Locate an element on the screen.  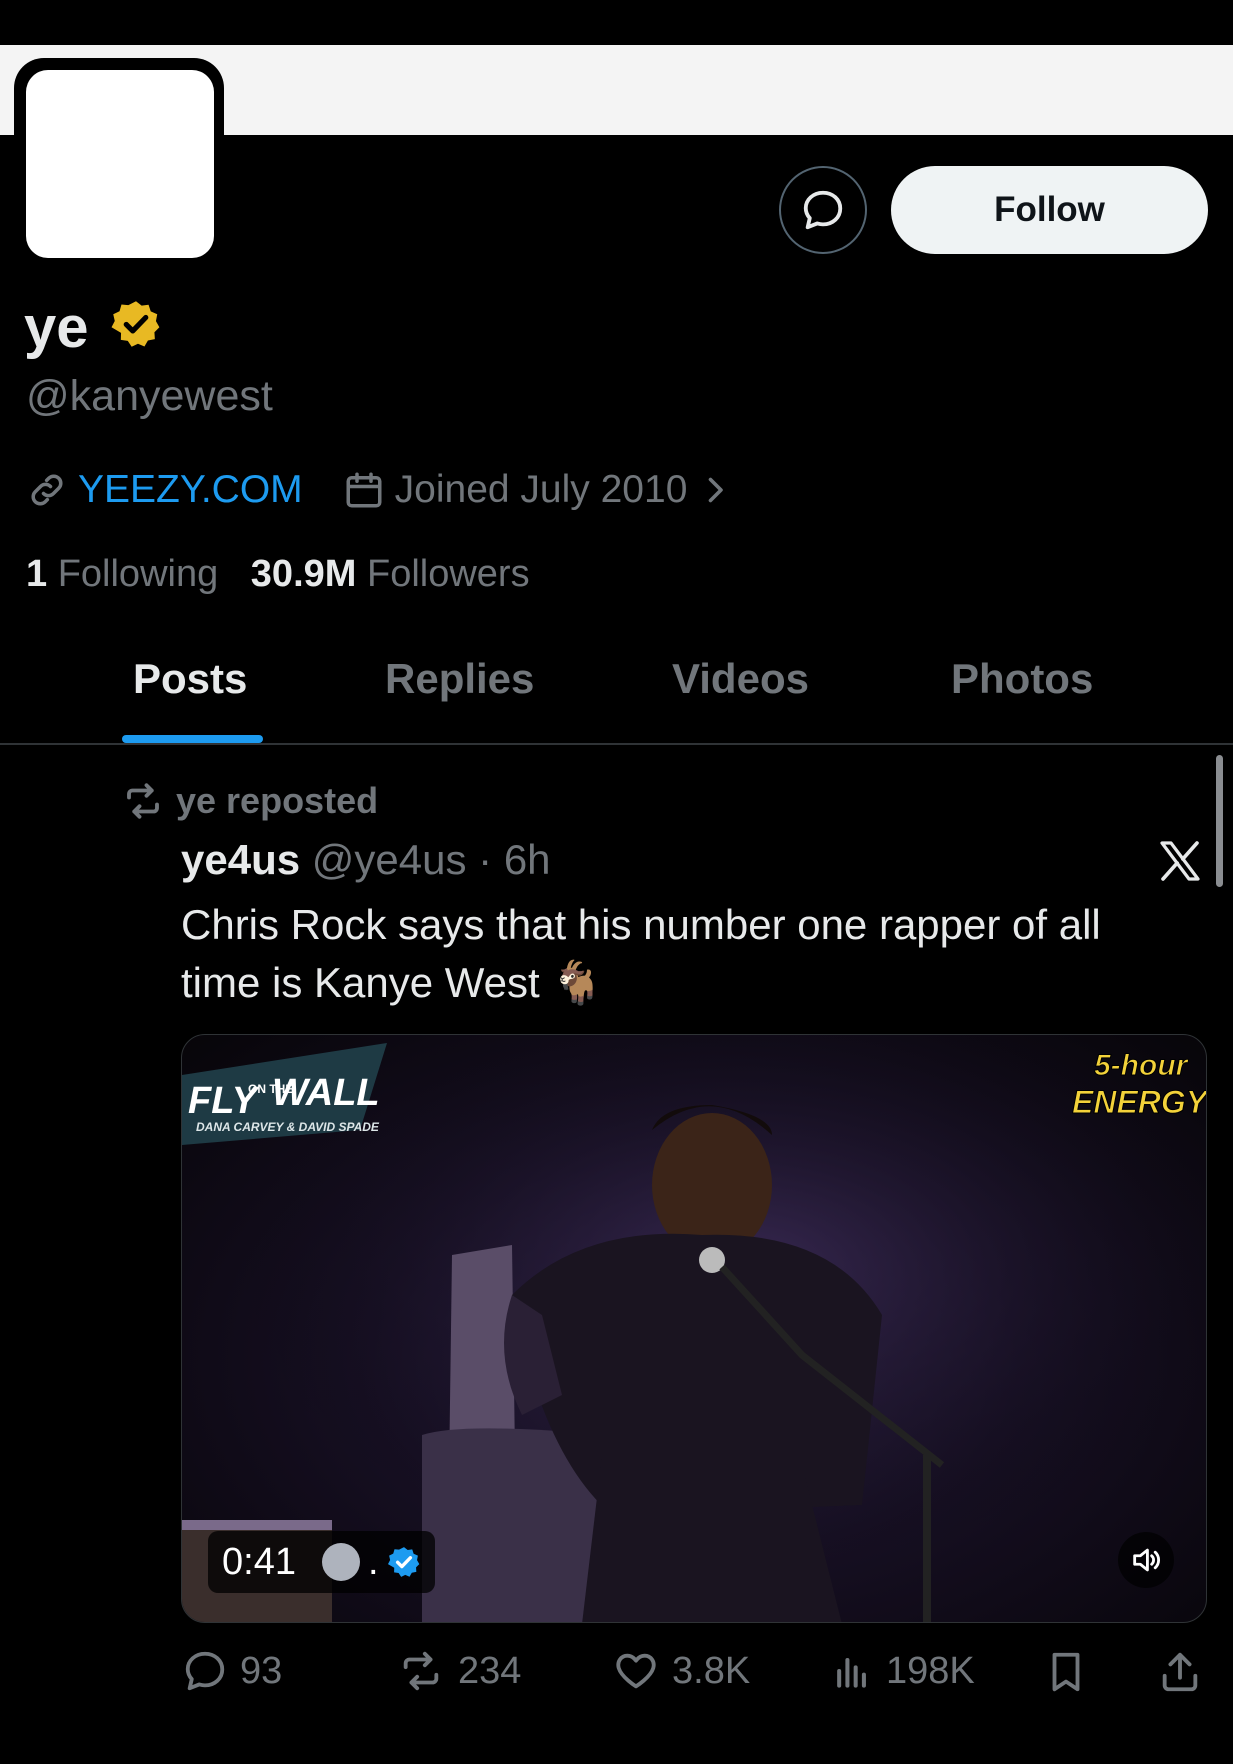
mute-button is located at coordinates (1146, 1560).